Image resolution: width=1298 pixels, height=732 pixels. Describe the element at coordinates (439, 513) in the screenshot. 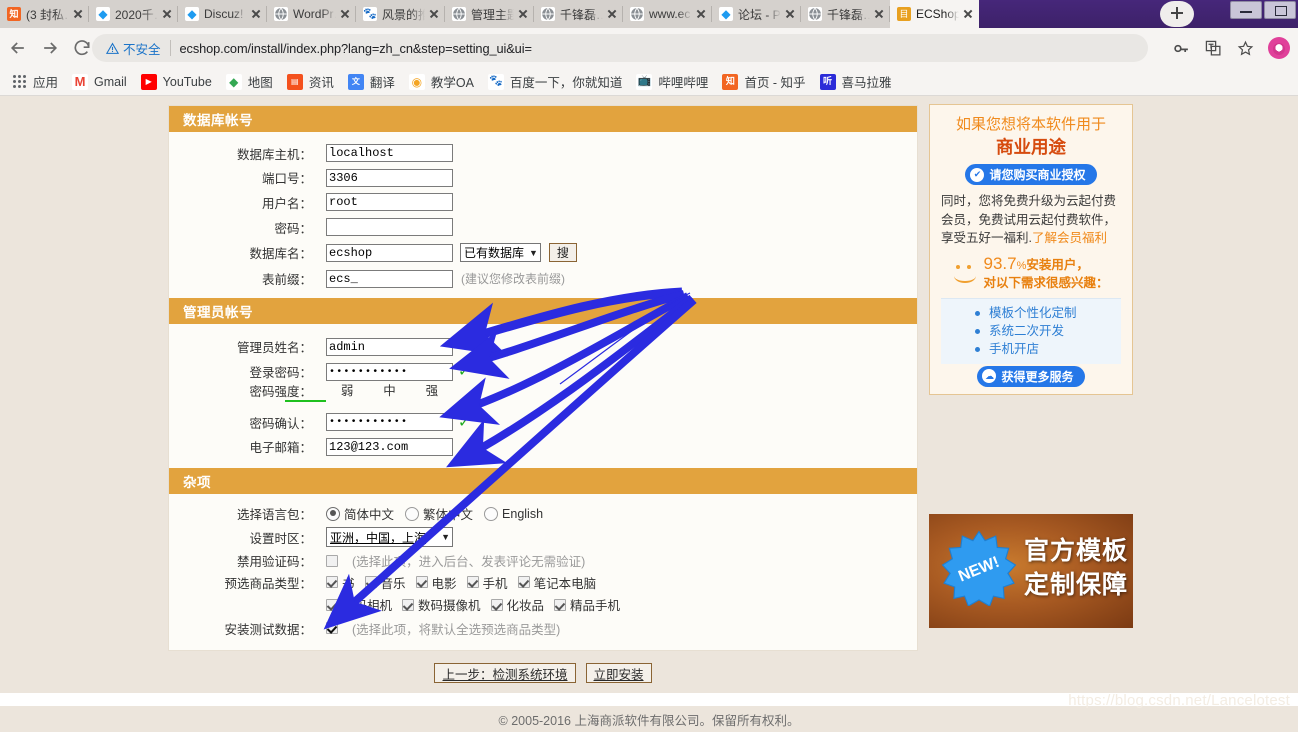

I see `language-option-1: 繁体中文` at that location.